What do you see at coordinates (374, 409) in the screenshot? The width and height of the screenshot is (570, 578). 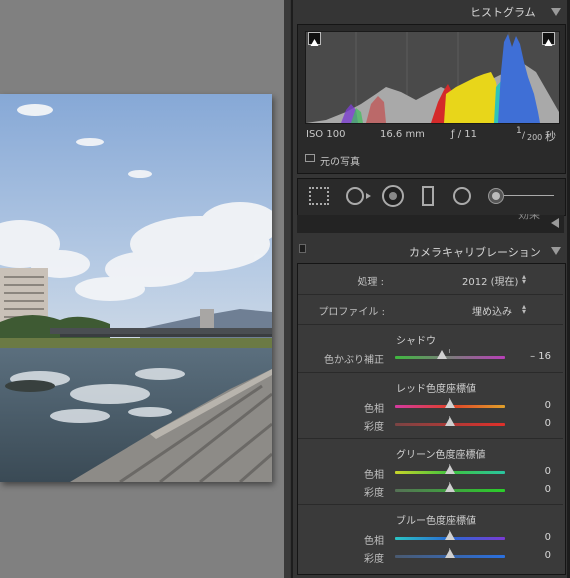 I see `red-hue-label: 色相` at bounding box center [374, 409].